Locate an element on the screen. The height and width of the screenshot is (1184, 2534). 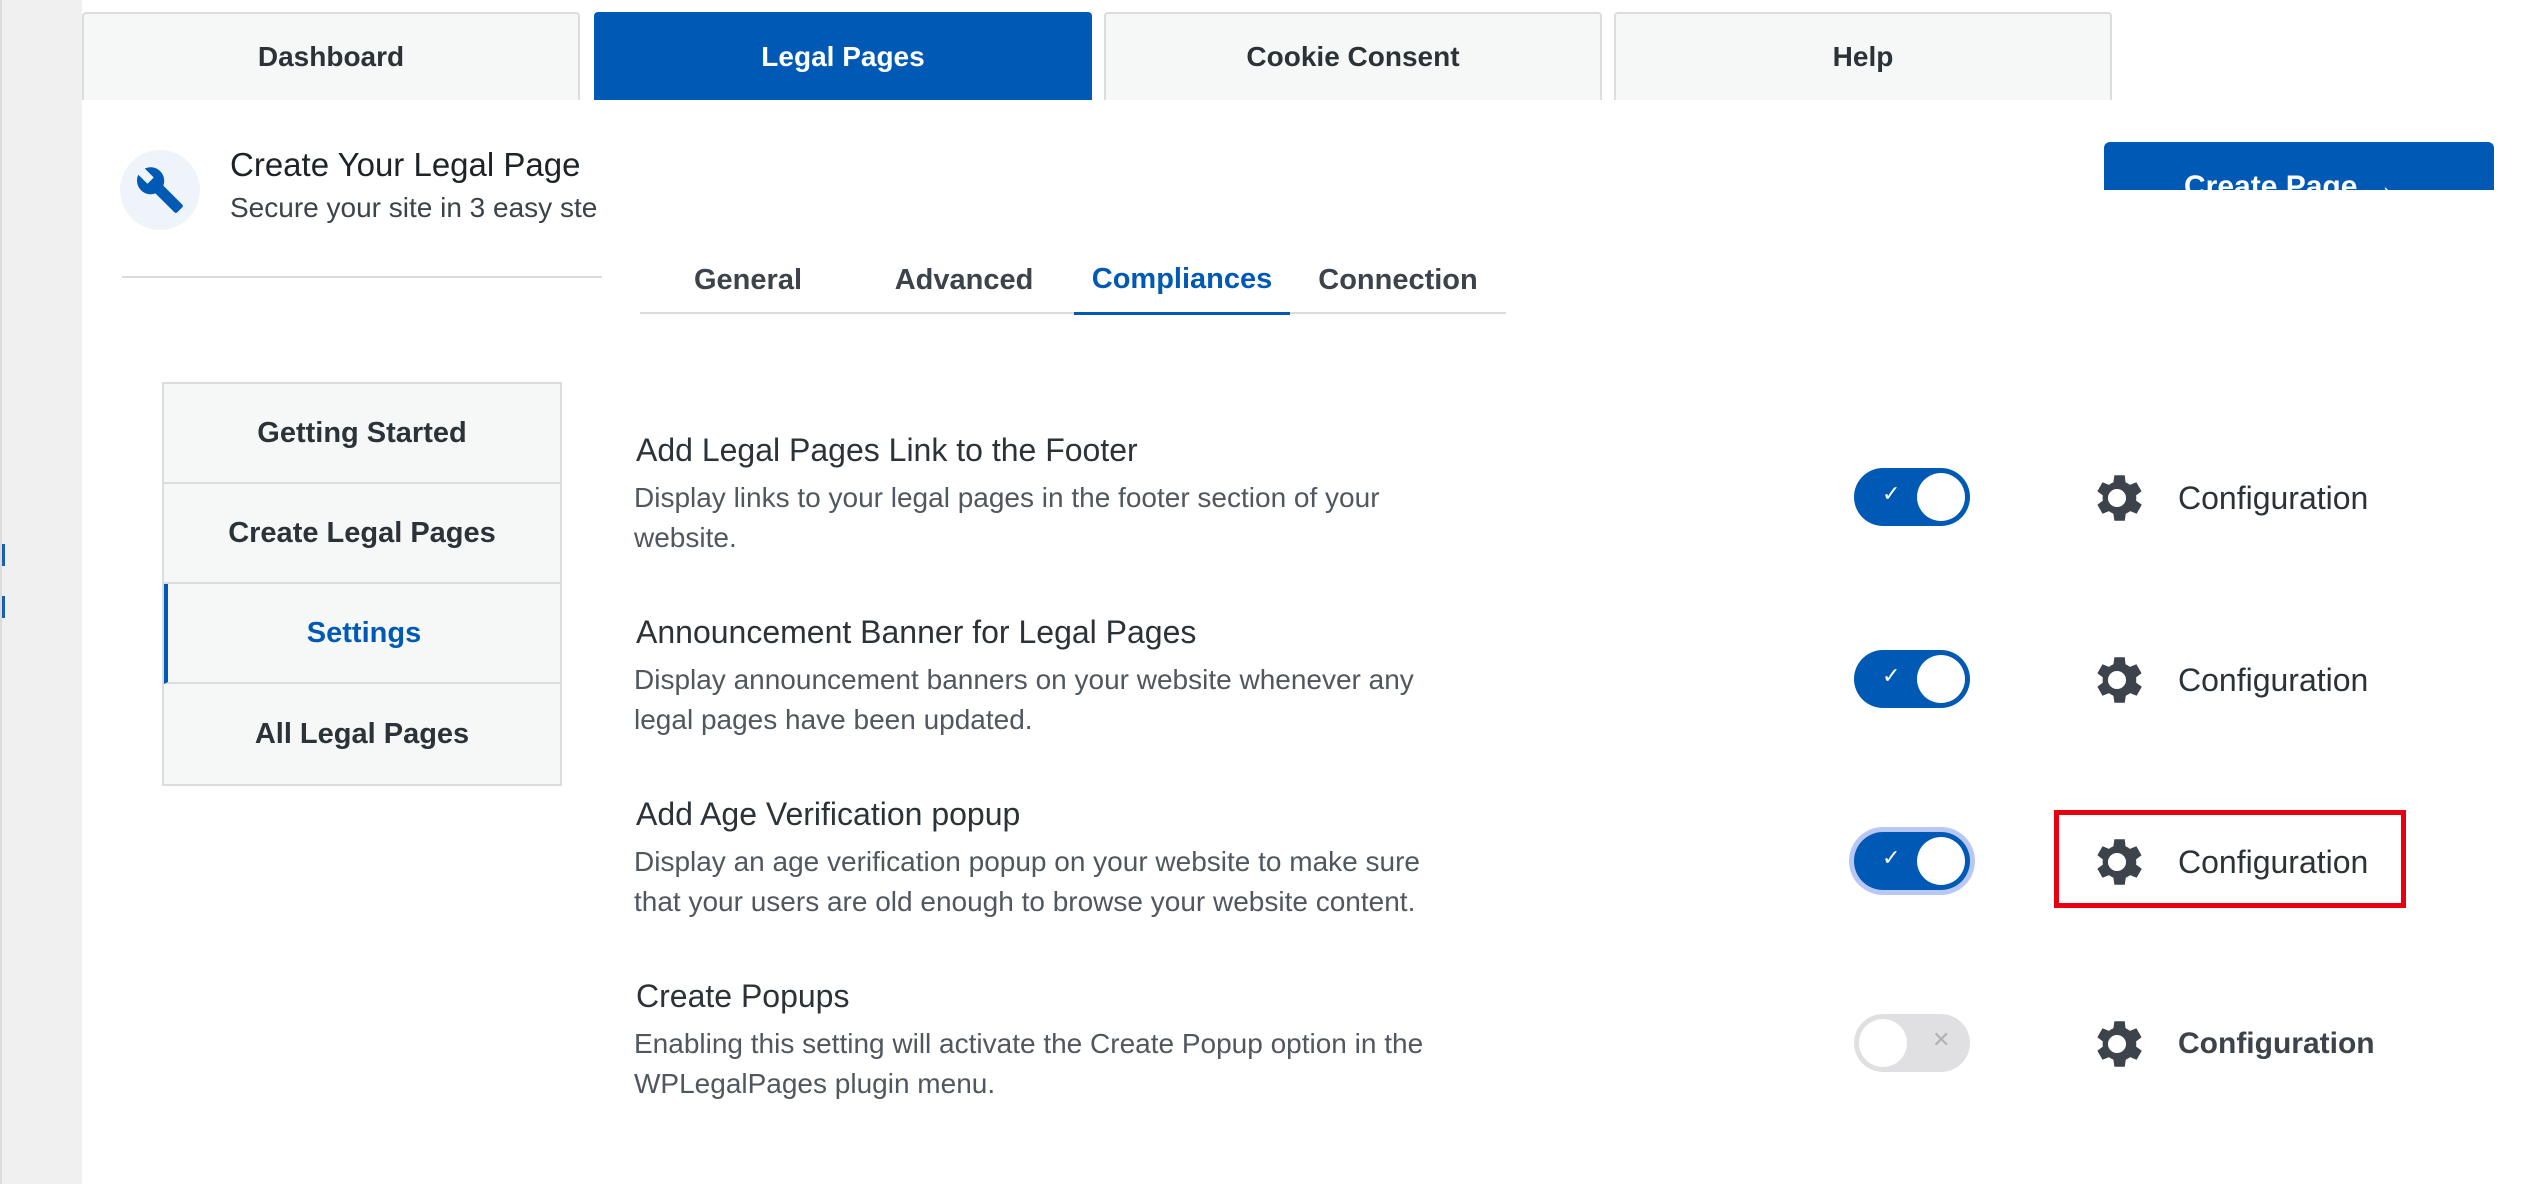
create-page-label: Create Page → is located at coordinates (2290, 180).